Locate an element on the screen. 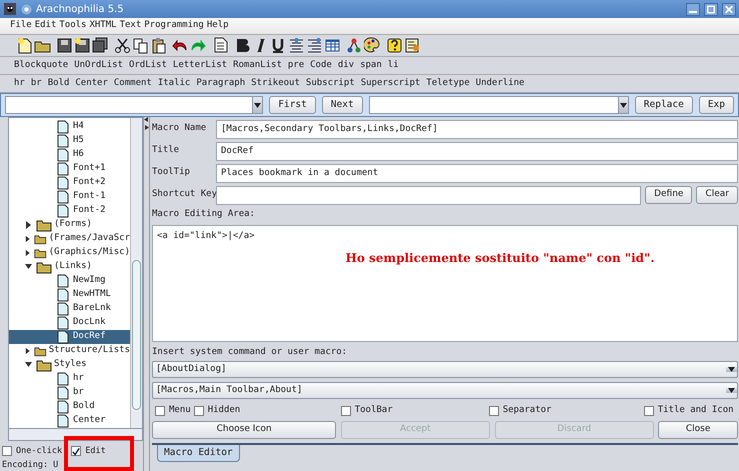 Image resolution: width=739 pixels, height=471 pixels. tree-item: DocRef is located at coordinates (69, 337).